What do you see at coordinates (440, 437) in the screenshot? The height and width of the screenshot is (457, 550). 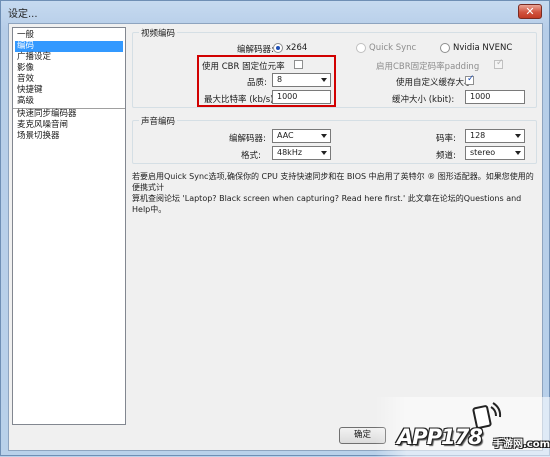 I see `watermark-text: APP178` at bounding box center [440, 437].